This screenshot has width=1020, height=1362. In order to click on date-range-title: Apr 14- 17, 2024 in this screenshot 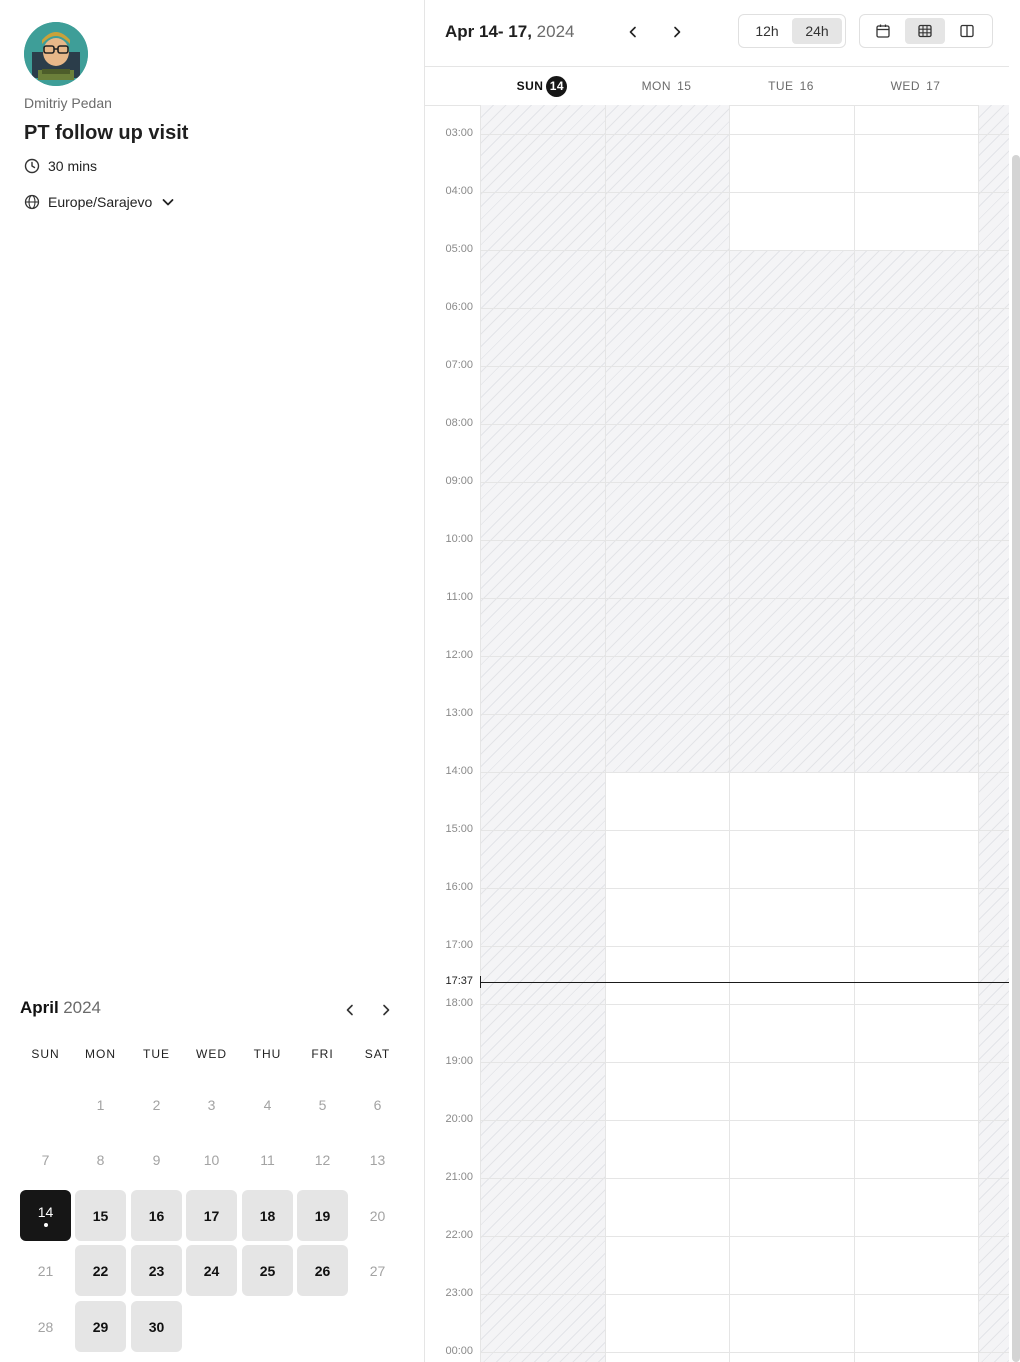, I will do `click(510, 32)`.